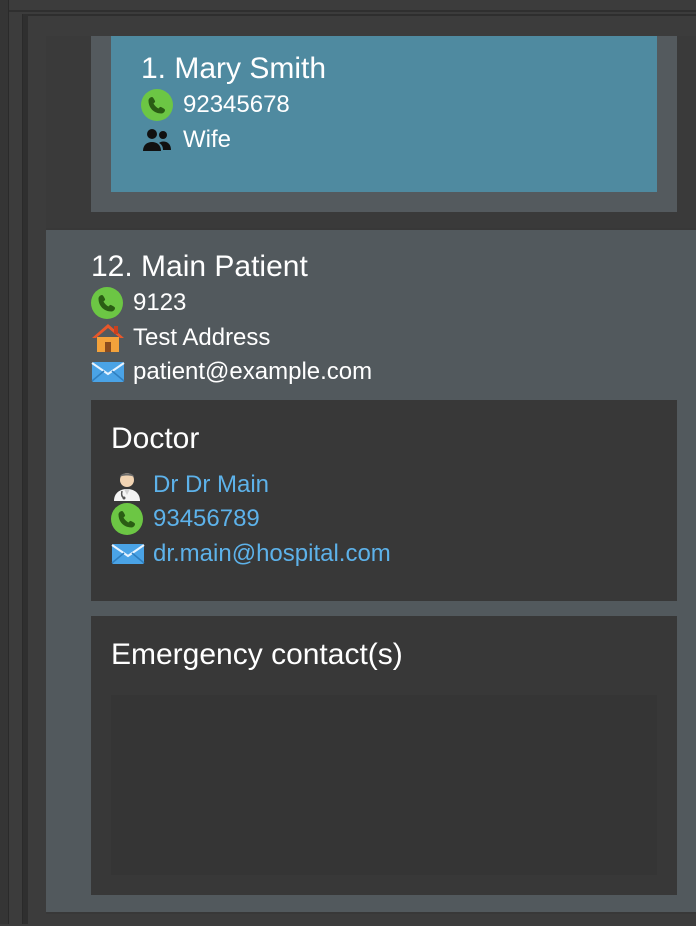 This screenshot has height=926, width=696. I want to click on patient-email-row: patient@example.com, so click(231, 372).